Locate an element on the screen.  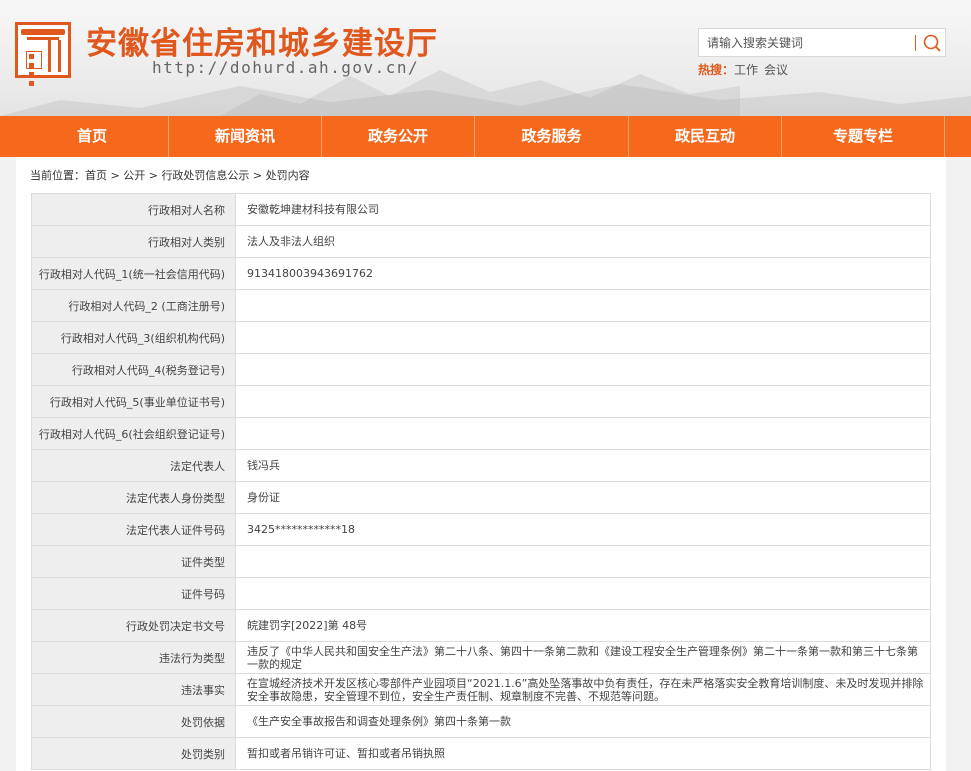
row-label: 法定代表人证件号码 is located at coordinates (133, 529).